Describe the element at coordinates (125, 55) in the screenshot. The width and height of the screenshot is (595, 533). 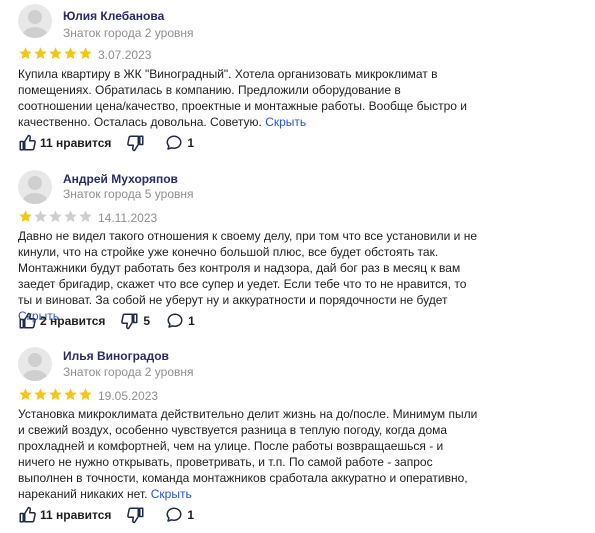
I see `review-date: 3.07.2023` at that location.